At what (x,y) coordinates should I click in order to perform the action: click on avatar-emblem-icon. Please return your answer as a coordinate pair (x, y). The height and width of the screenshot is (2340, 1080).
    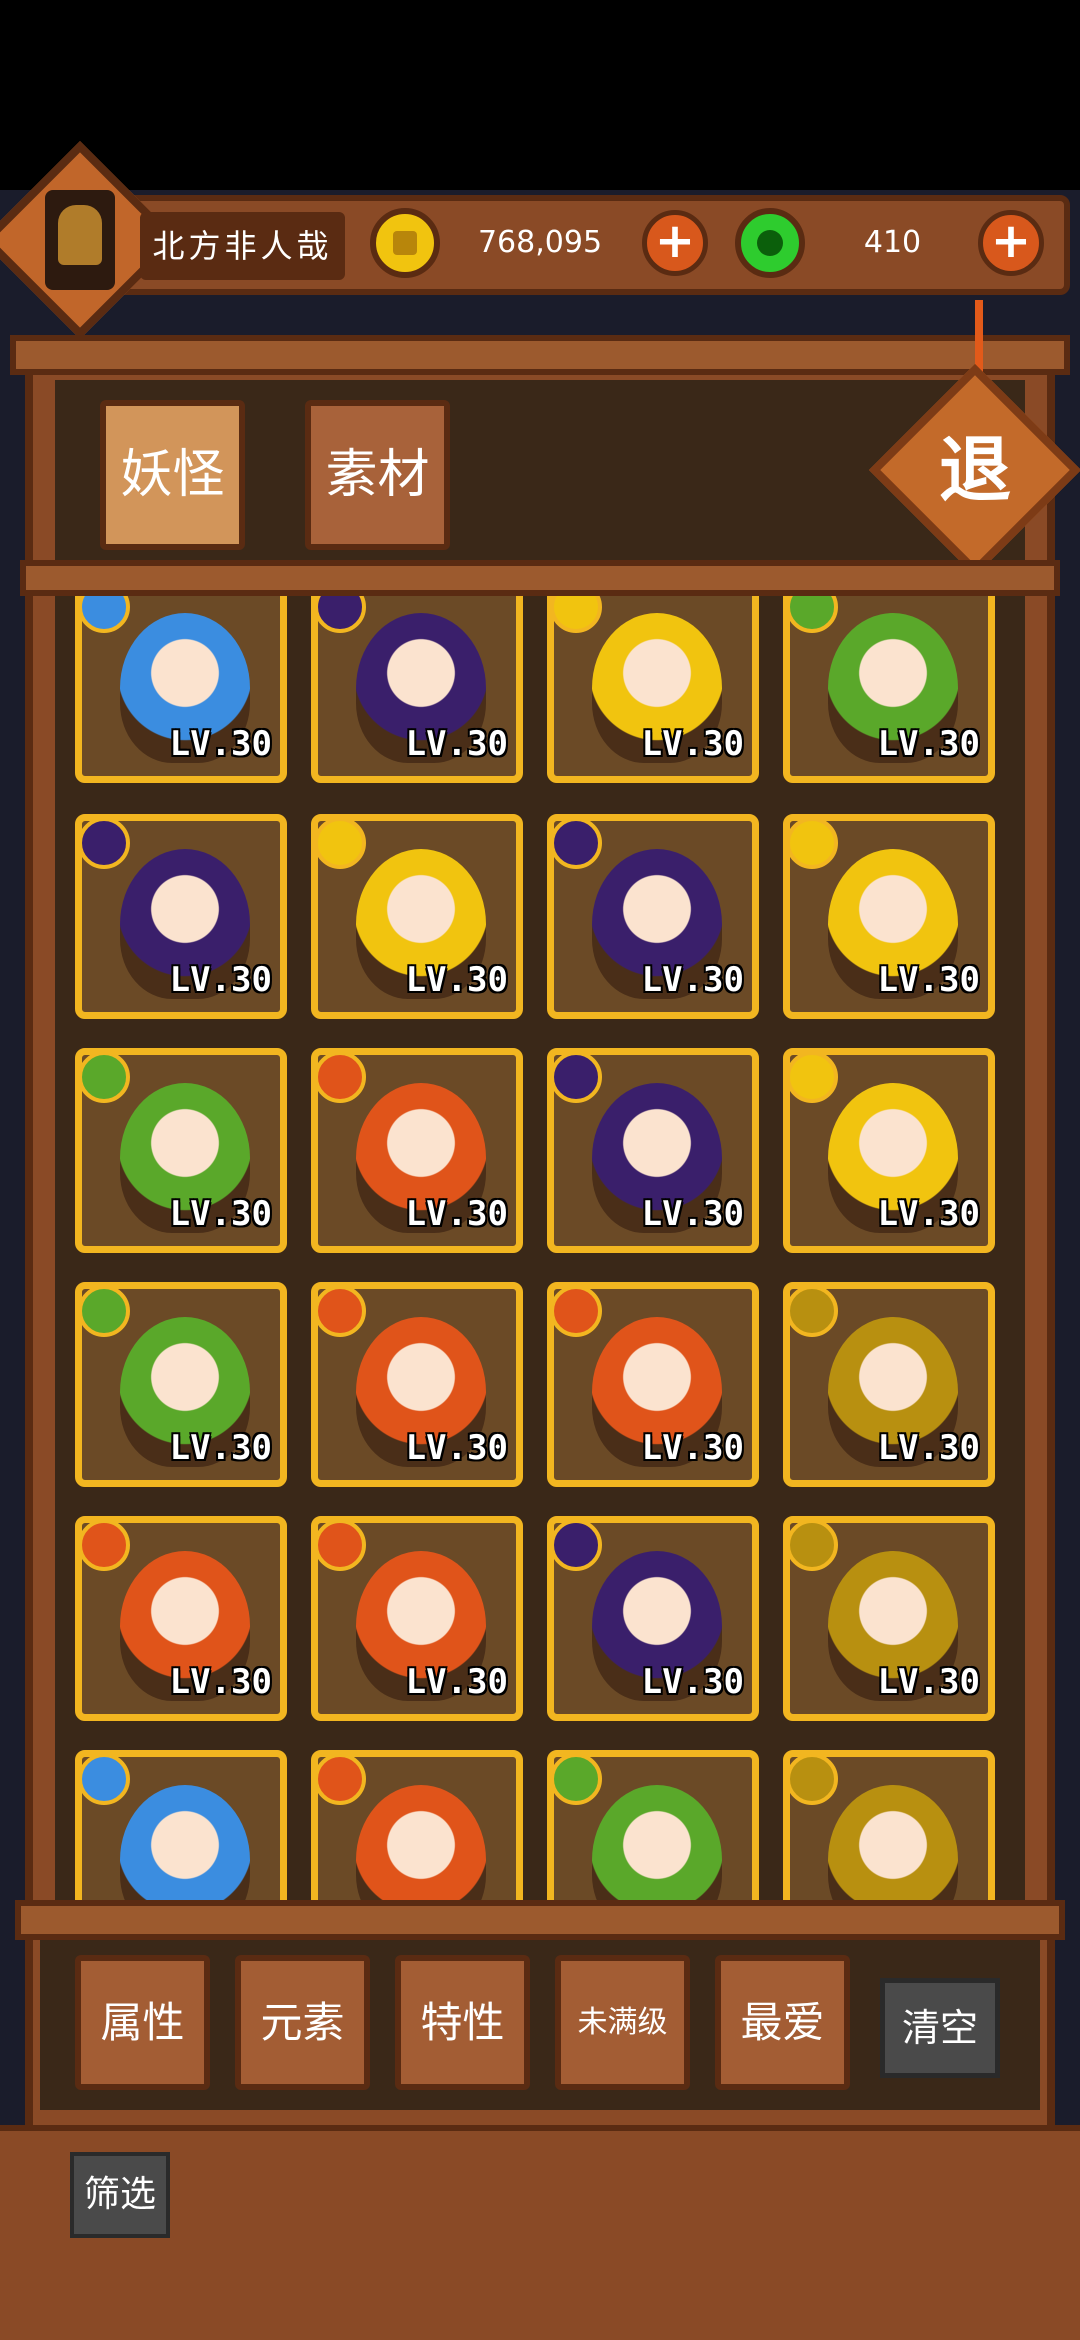
    Looking at the image, I should click on (80, 235).